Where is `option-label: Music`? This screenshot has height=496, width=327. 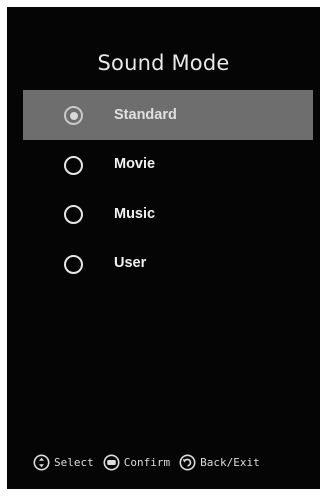 option-label: Music is located at coordinates (135, 213).